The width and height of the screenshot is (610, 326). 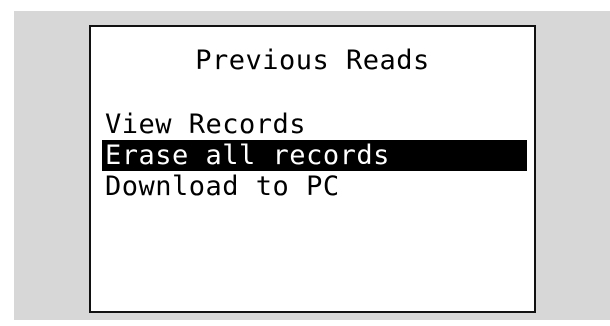 What do you see at coordinates (312, 60) in the screenshot?
I see `screen-title: Previous Reads` at bounding box center [312, 60].